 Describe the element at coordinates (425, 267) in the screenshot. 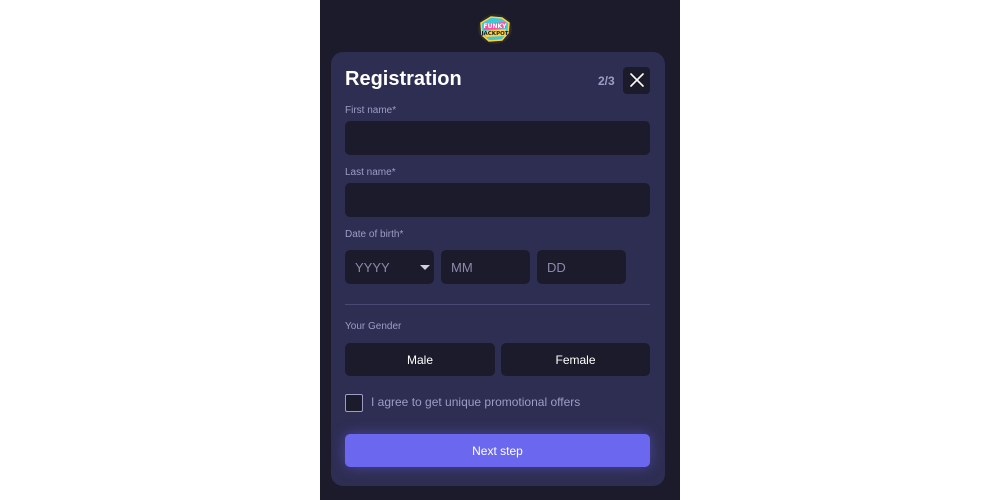

I see `chevron-down-icon` at that location.